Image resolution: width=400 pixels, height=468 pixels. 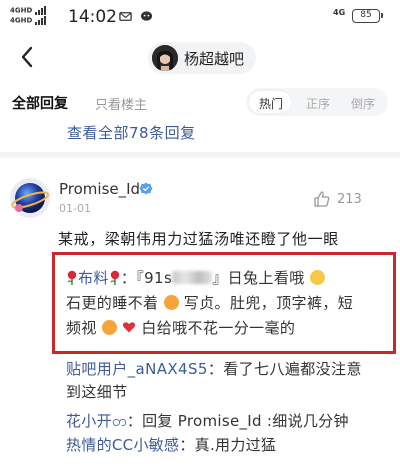 I want to click on view-all-replies-link: 查看全部78条回复, so click(x=131, y=132).